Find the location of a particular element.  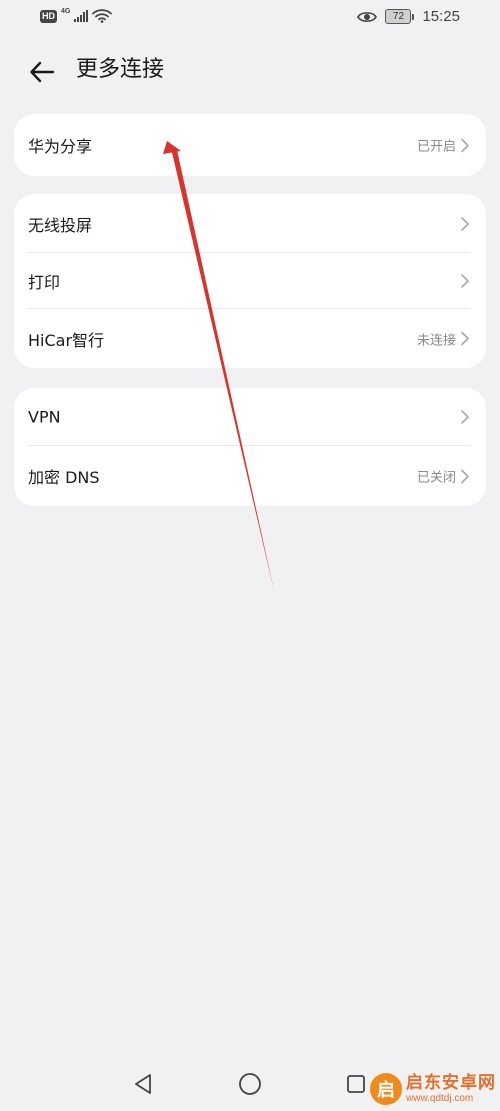

status-bar: HD 4G 72 15:25 is located at coordinates (250, 18).